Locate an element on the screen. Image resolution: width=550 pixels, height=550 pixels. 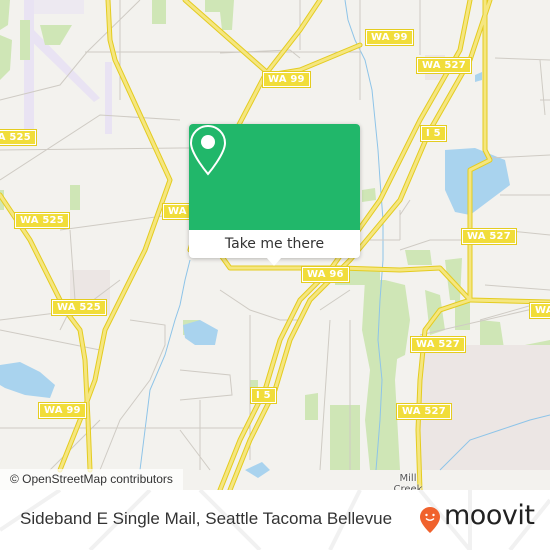
moovit-wordmark: moovit is located at coordinates (489, 515).